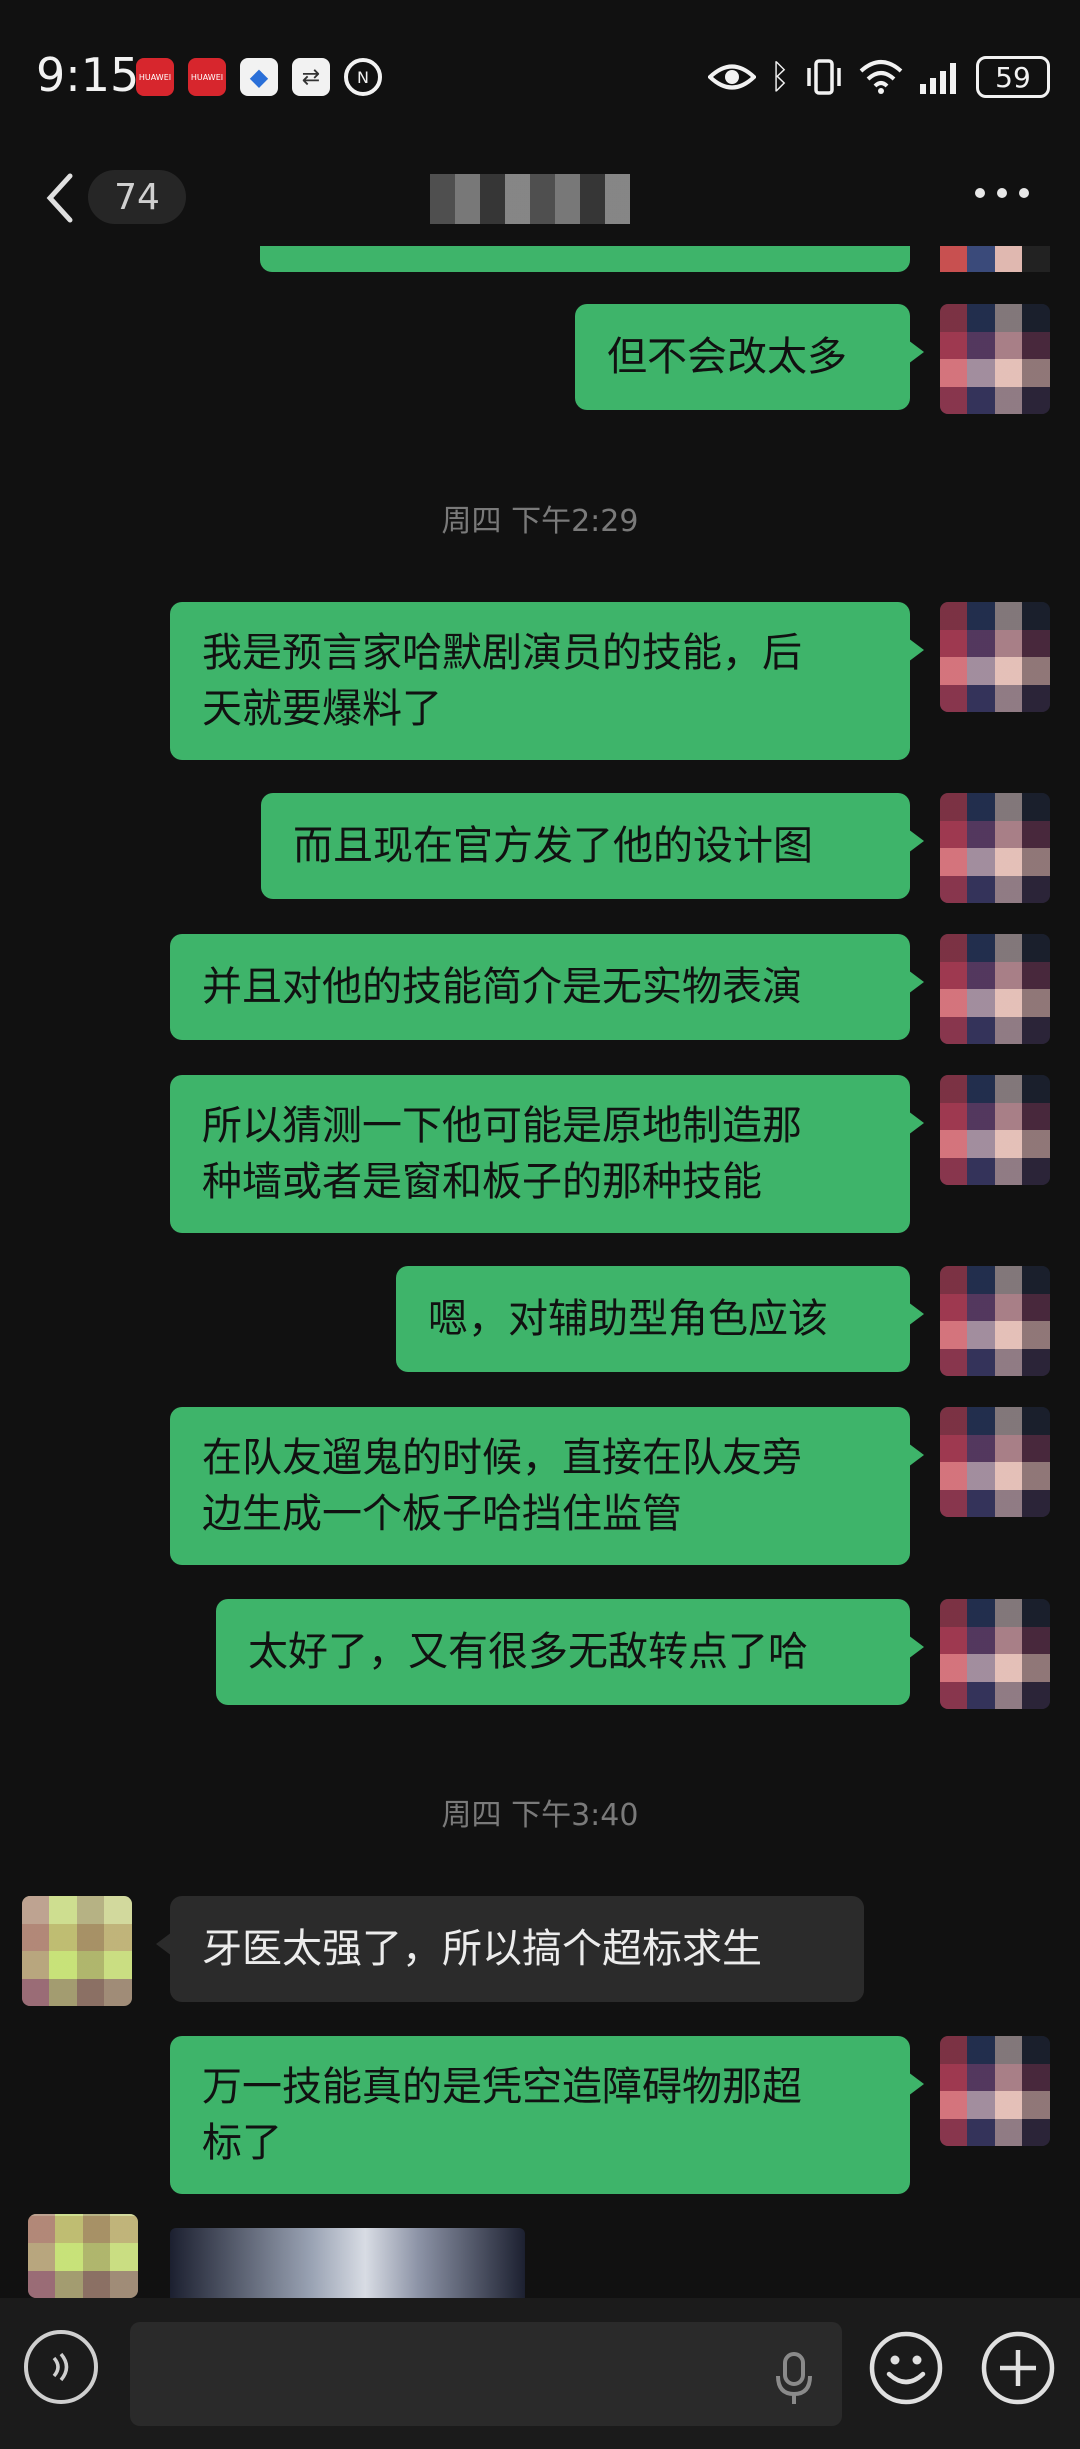  What do you see at coordinates (322, 709) in the screenshot?
I see `message-text: 天就要爆料了` at bounding box center [322, 709].